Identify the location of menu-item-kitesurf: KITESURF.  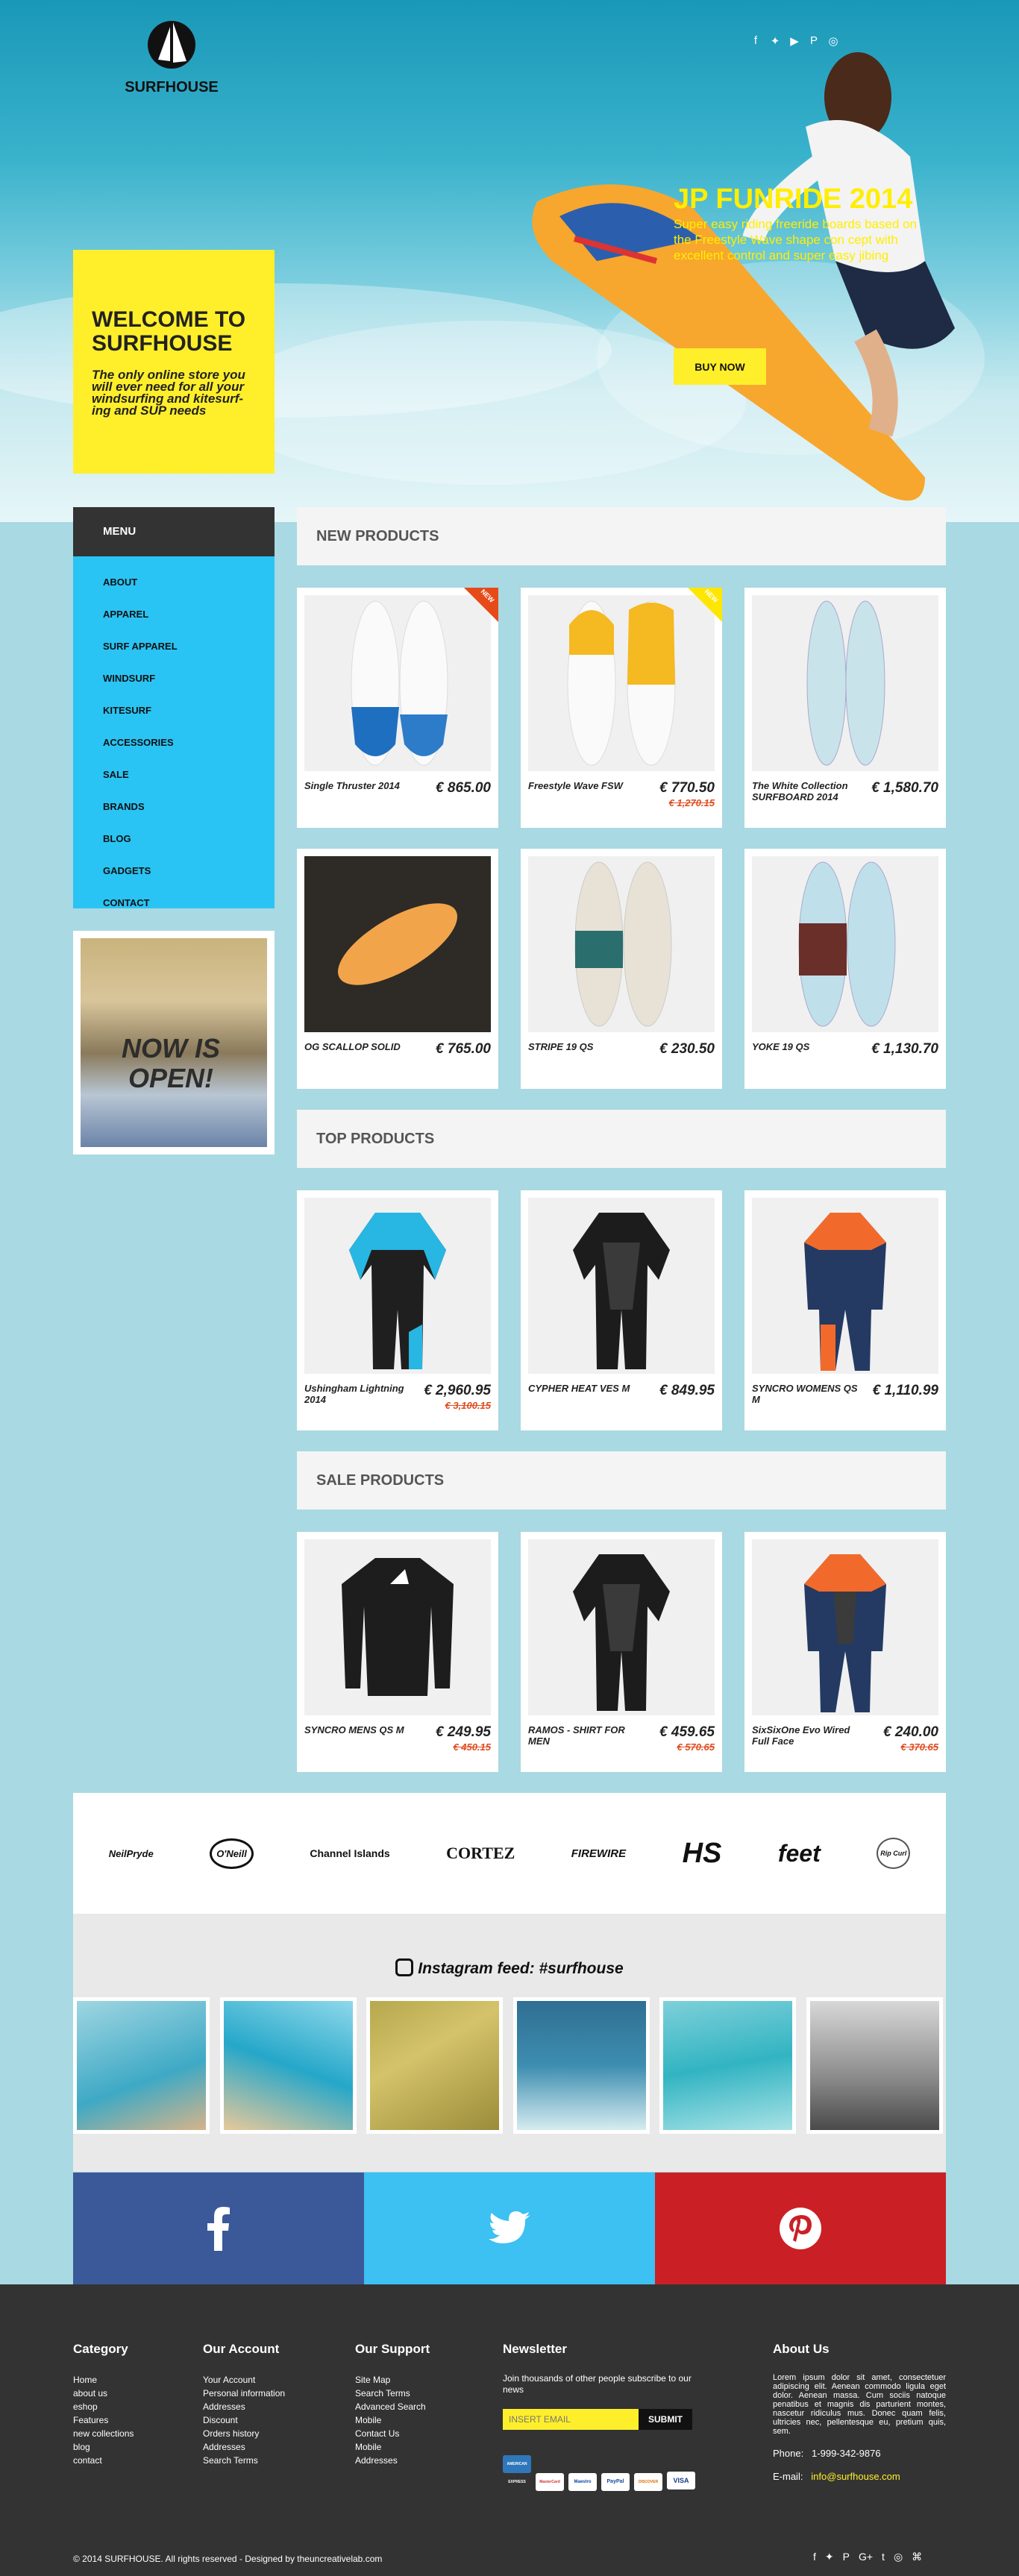
(189, 710).